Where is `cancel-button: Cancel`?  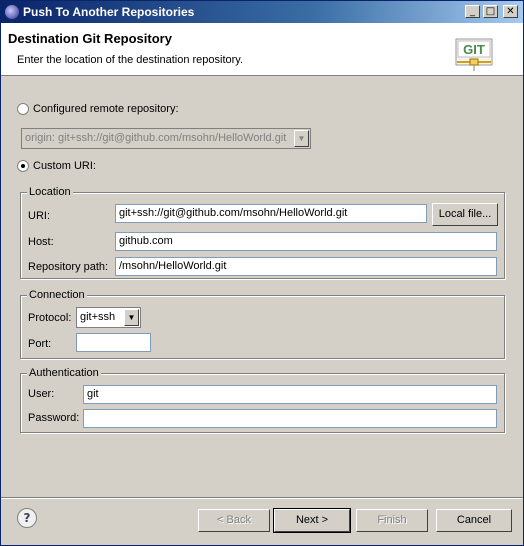 cancel-button: Cancel is located at coordinates (474, 520).